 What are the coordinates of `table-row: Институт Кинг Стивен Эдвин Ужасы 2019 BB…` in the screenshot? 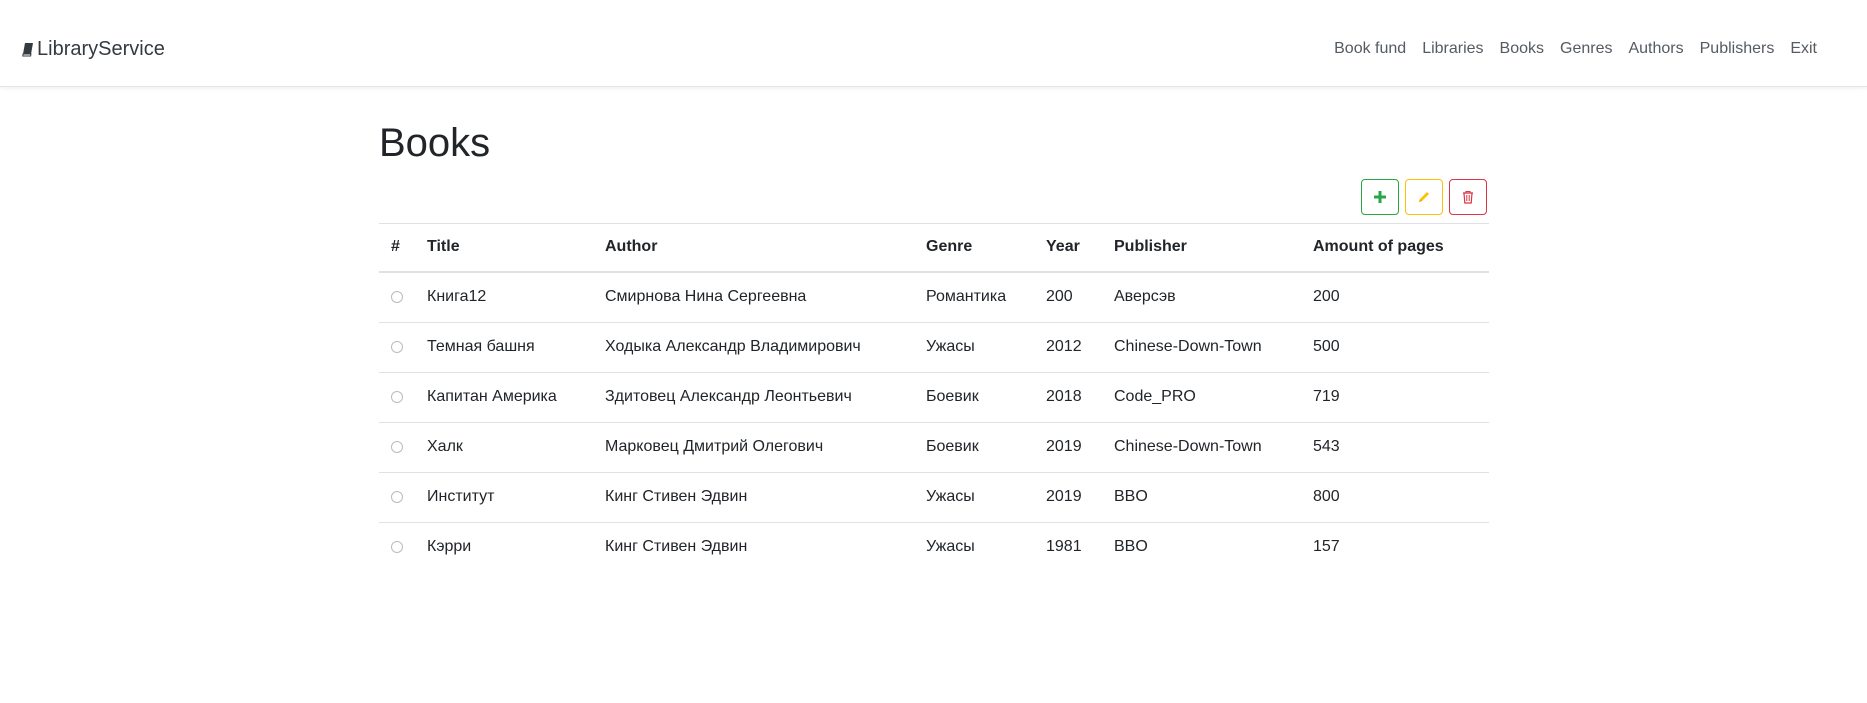 It's located at (934, 496).